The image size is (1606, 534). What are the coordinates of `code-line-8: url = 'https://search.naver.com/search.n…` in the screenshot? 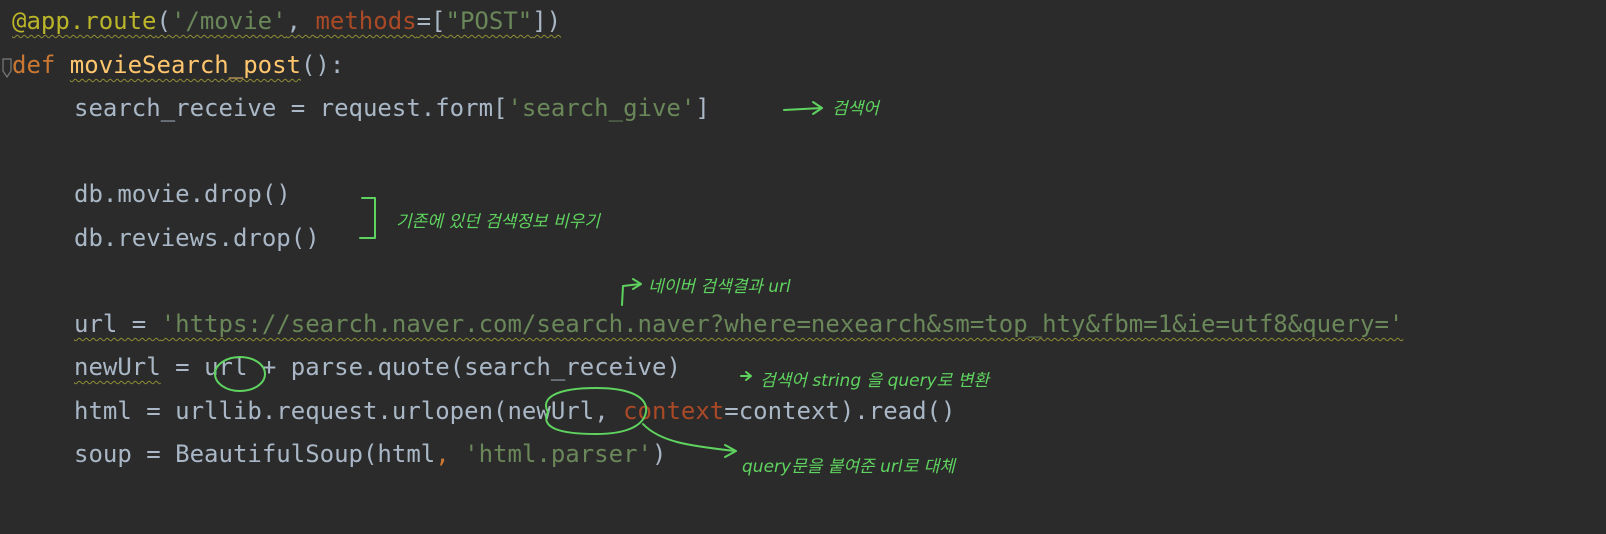 It's located at (707, 324).